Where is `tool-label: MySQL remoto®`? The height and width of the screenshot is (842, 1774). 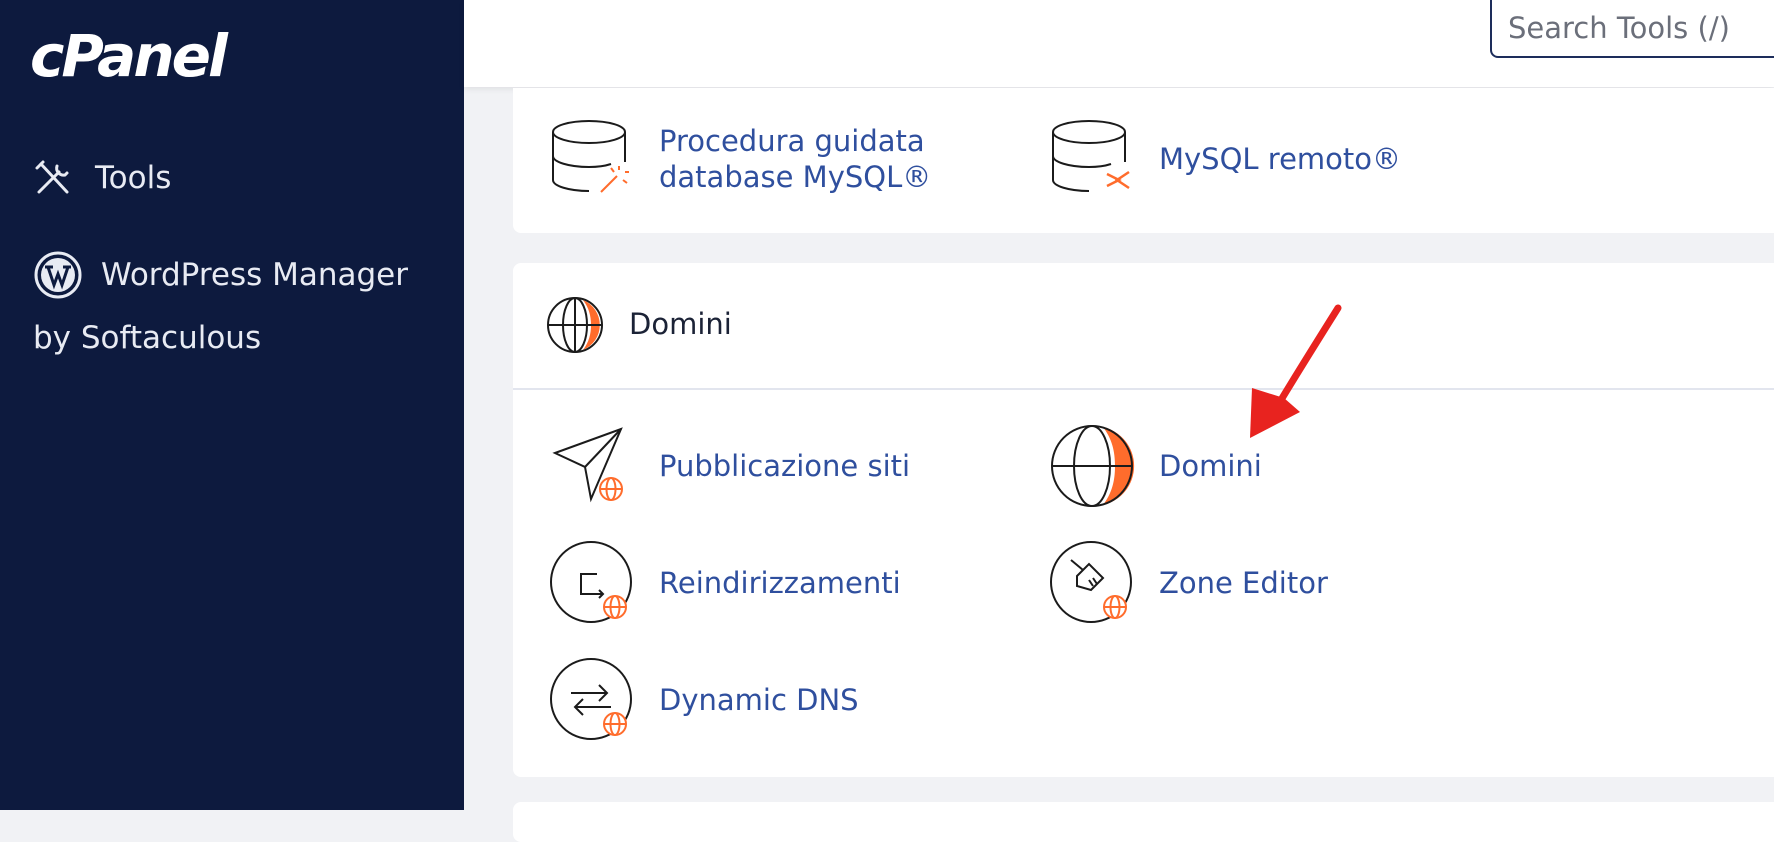 tool-label: MySQL remoto® is located at coordinates (1280, 159).